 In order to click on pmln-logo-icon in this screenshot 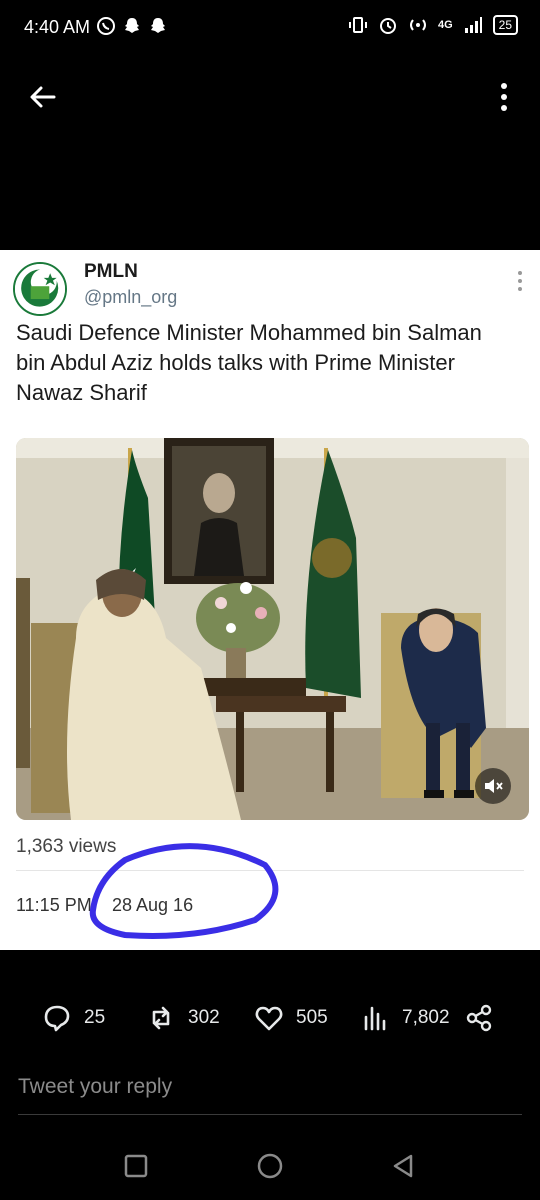, I will do `click(40, 289)`.